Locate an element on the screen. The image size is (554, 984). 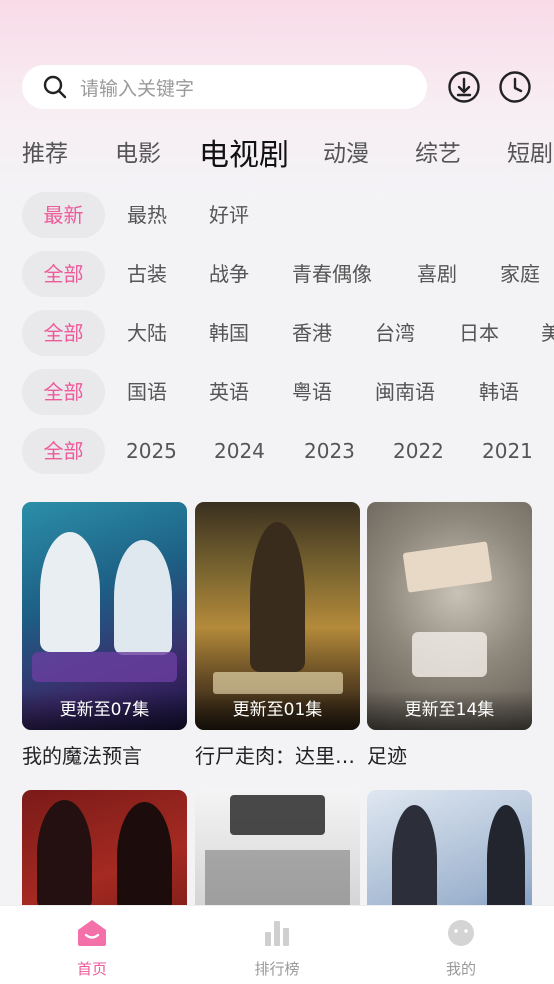
filter-chip: 英语 is located at coordinates (229, 392).